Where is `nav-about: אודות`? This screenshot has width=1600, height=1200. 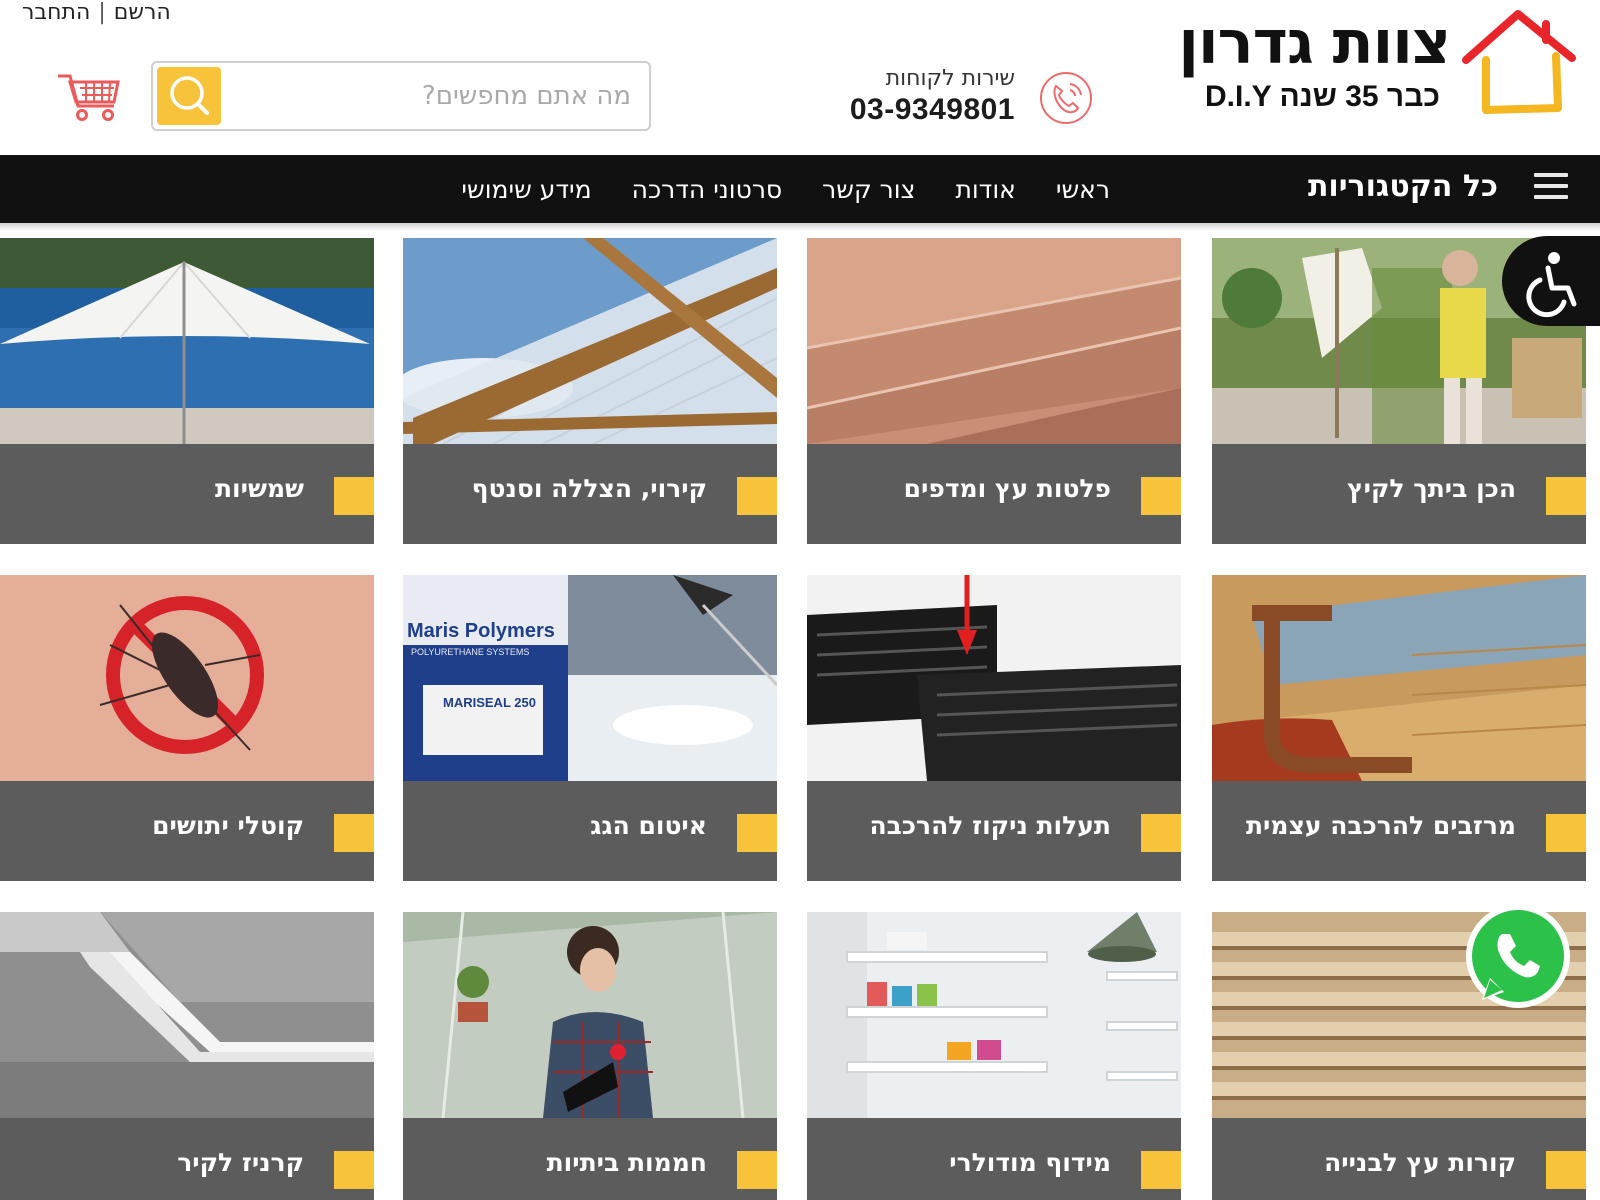 nav-about: אודות is located at coordinates (985, 189).